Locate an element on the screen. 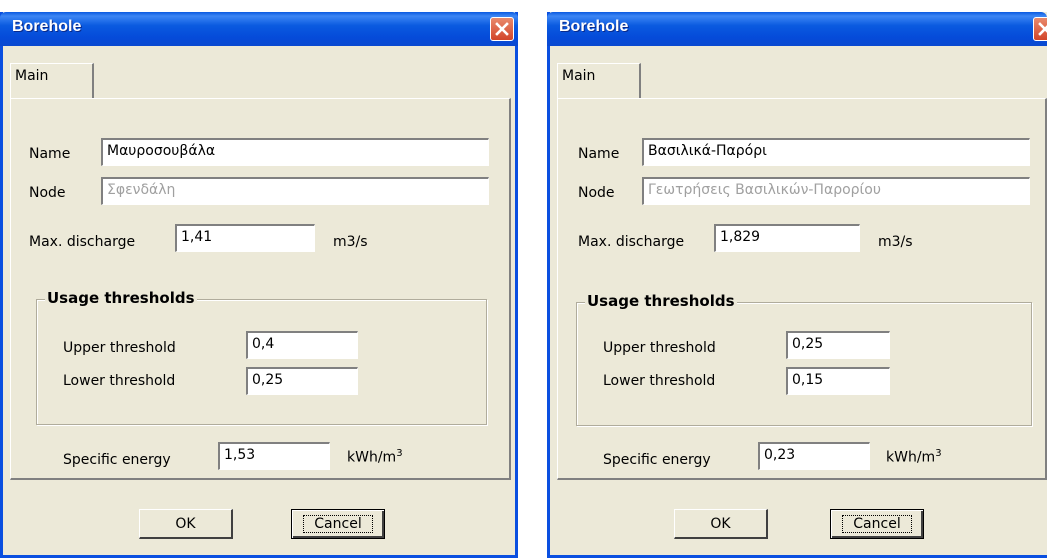  max-discharge-field: 1,41 is located at coordinates (245, 238).